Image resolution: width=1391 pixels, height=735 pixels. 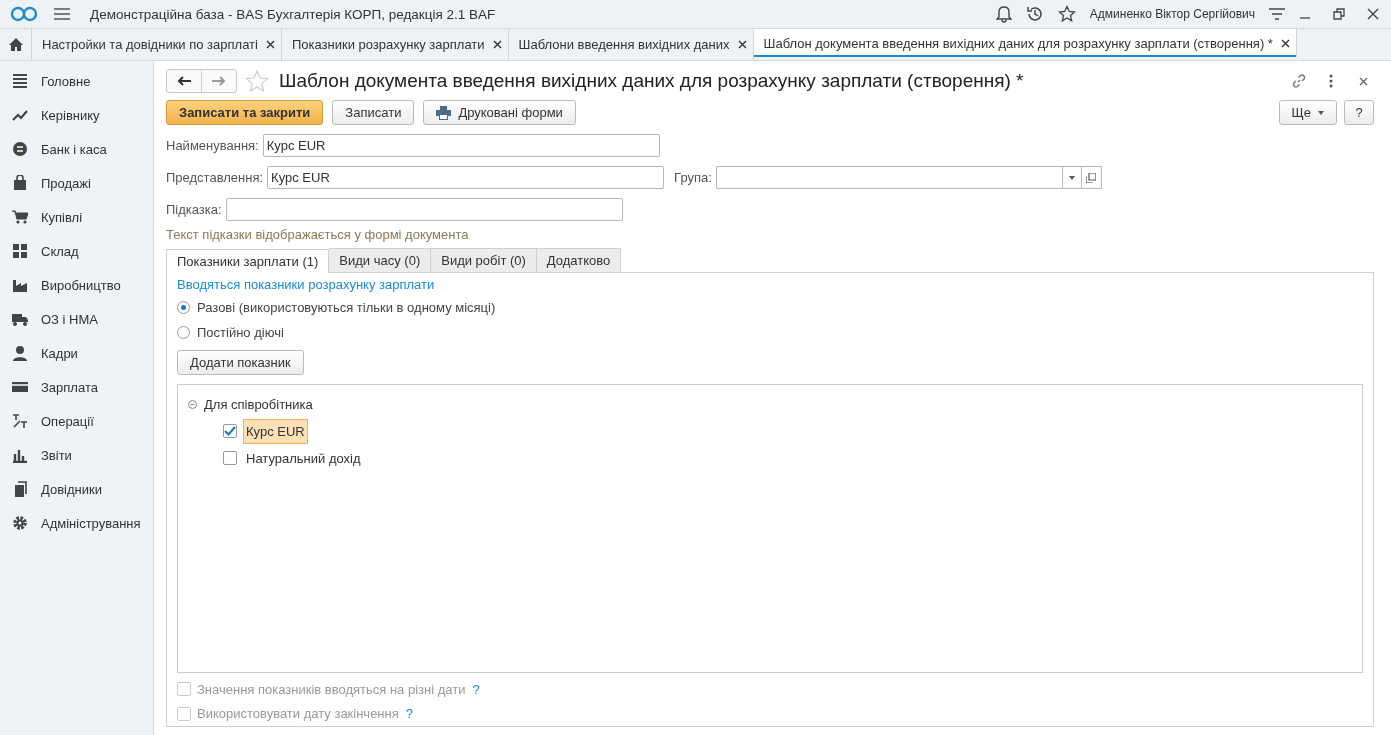 What do you see at coordinates (1307, 112) in the screenshot?
I see `more-button: Ще` at bounding box center [1307, 112].